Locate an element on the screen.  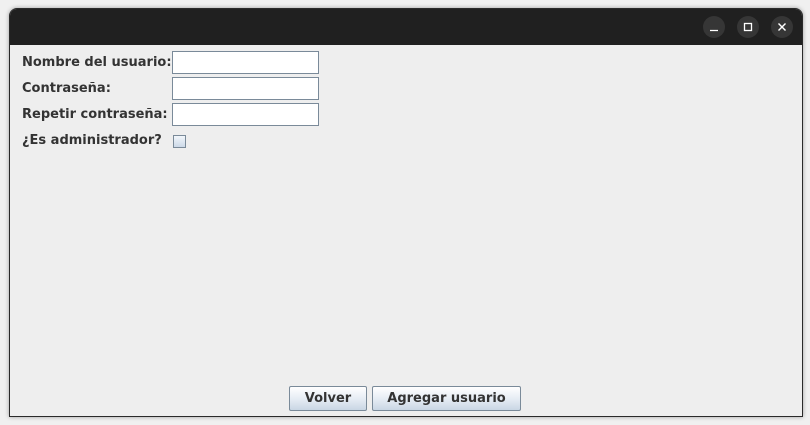
maximize-icon is located at coordinates (748, 27).